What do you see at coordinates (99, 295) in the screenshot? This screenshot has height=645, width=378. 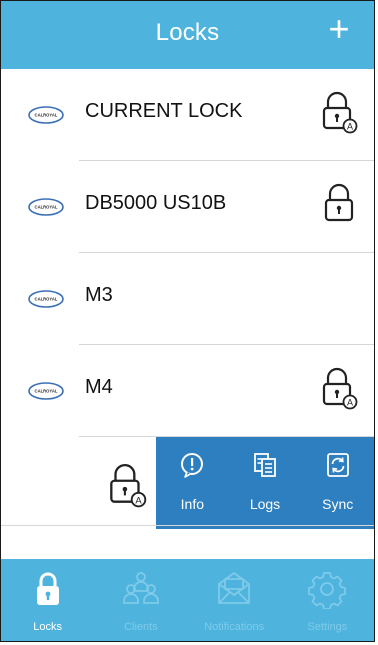 I see `lock-name: M3` at bounding box center [99, 295].